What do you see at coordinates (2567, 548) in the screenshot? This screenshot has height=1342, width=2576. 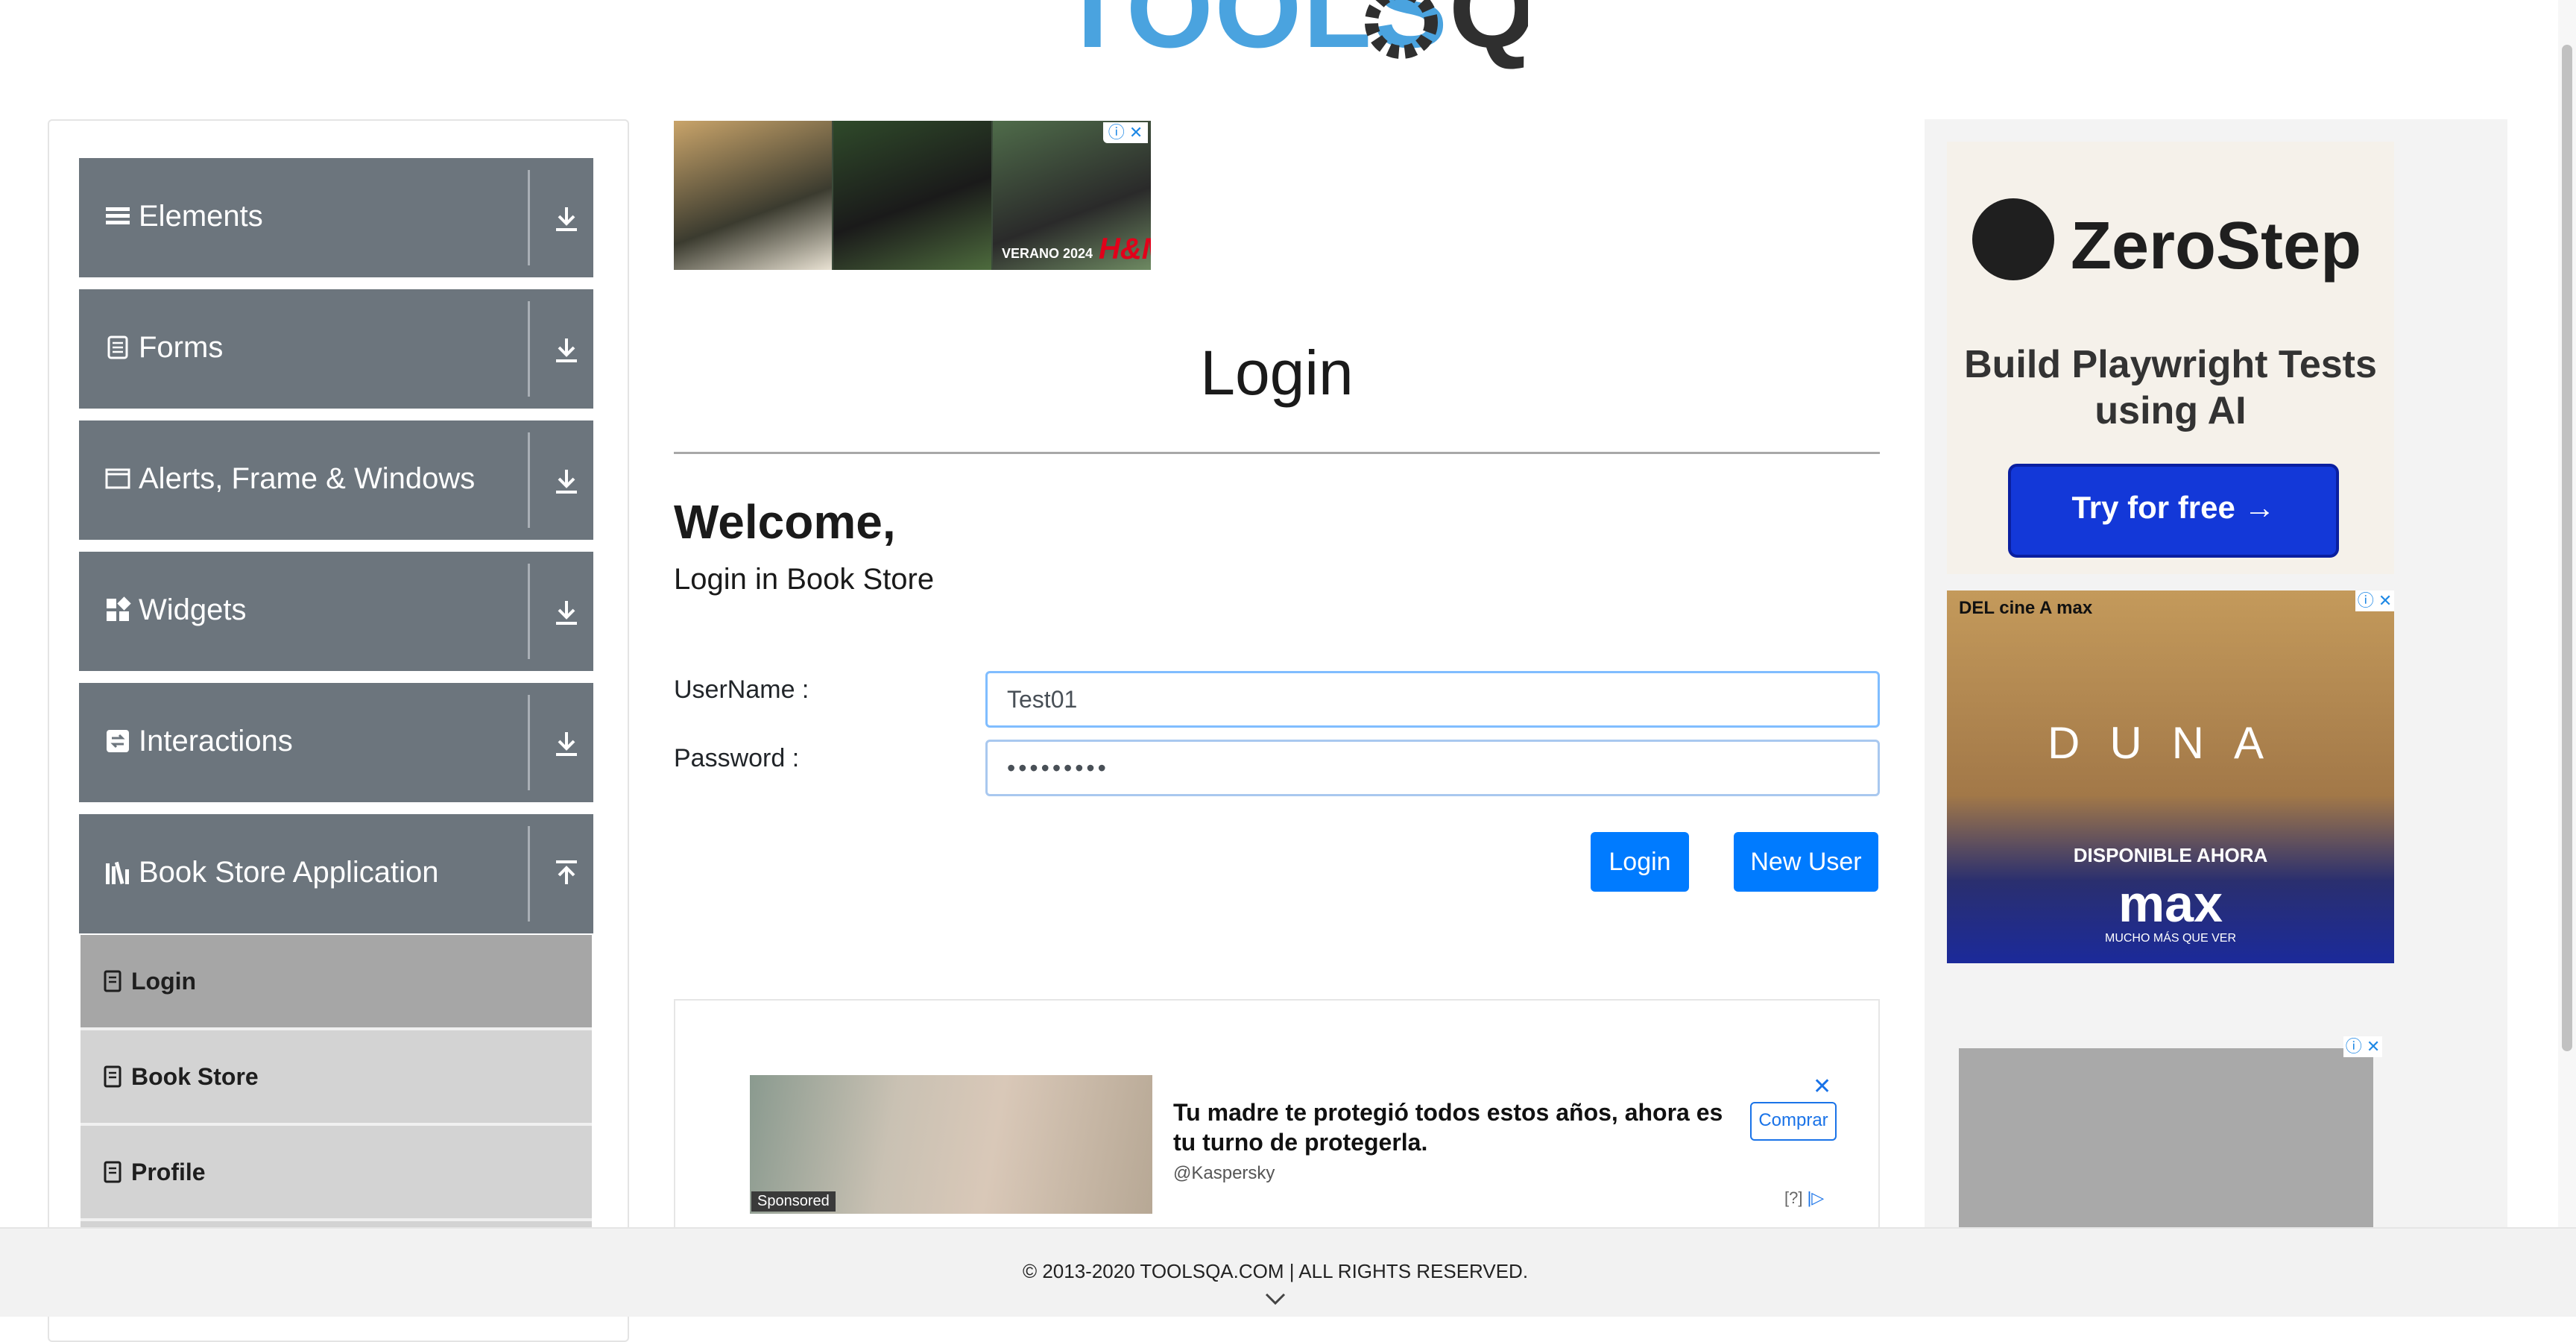 I see `scrollbar-thumb` at bounding box center [2567, 548].